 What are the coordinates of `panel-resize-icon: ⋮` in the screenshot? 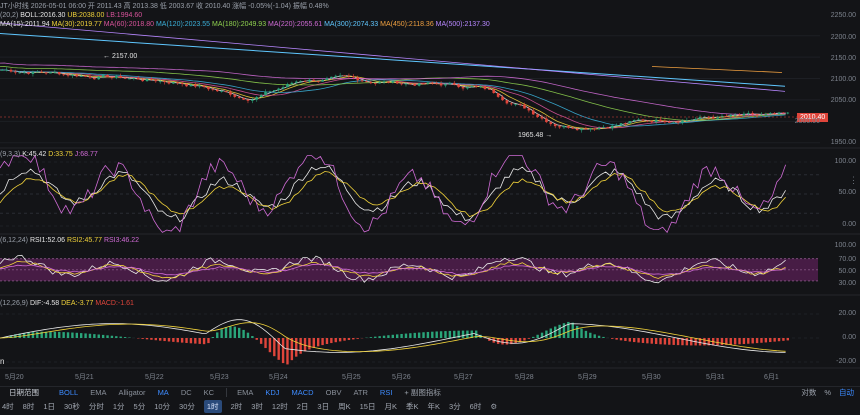 It's located at (853, 180).